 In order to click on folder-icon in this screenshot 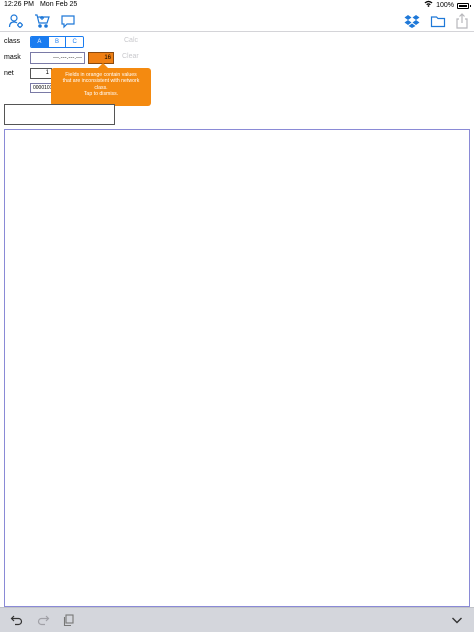, I will do `click(438, 21)`.